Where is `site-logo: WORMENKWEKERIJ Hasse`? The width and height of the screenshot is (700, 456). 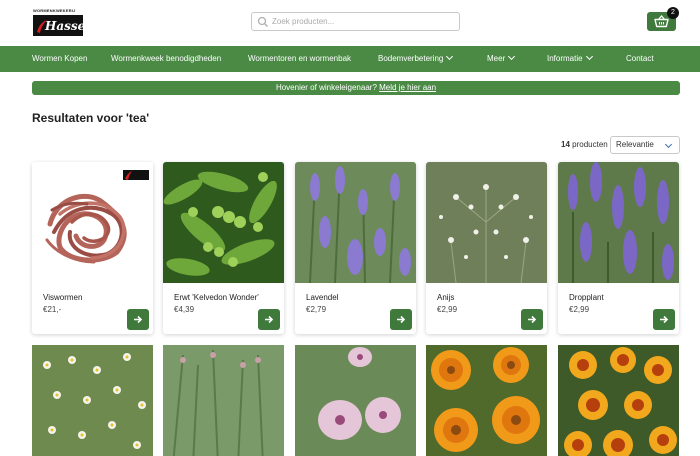 site-logo: WORMENKWEKERIJ Hasse is located at coordinates (59, 22).